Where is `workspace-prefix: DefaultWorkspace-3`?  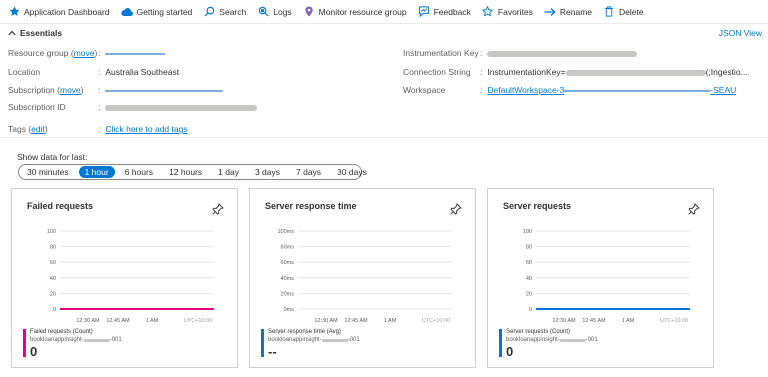
workspace-prefix: DefaultWorkspace-3 is located at coordinates (526, 90).